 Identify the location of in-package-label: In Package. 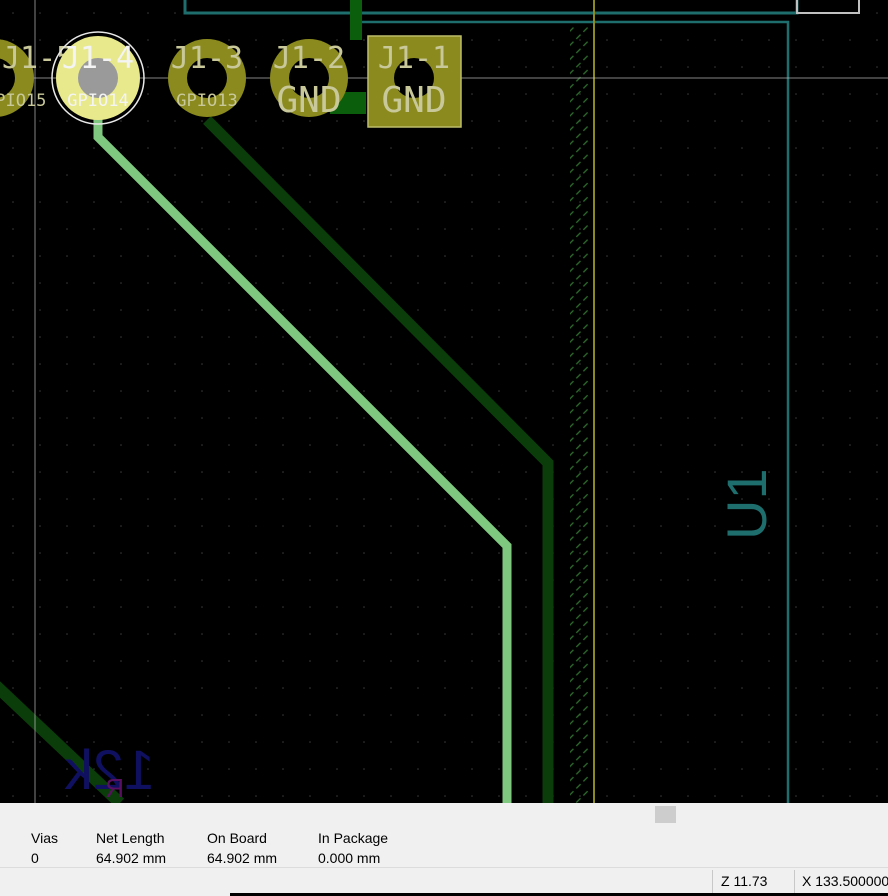
(353, 838).